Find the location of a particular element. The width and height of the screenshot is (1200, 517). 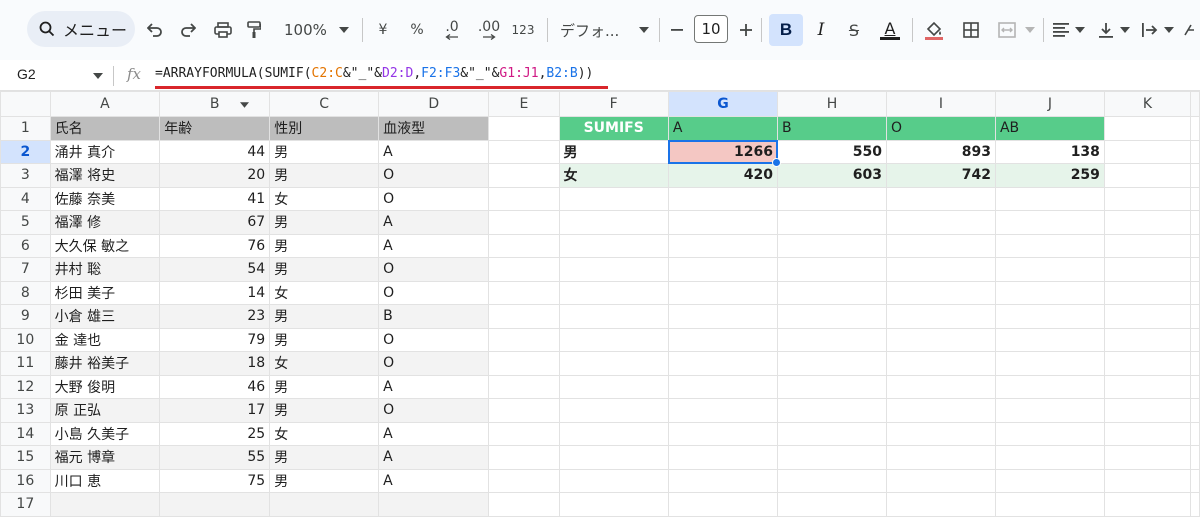

row-header: 4 is located at coordinates (25, 198).